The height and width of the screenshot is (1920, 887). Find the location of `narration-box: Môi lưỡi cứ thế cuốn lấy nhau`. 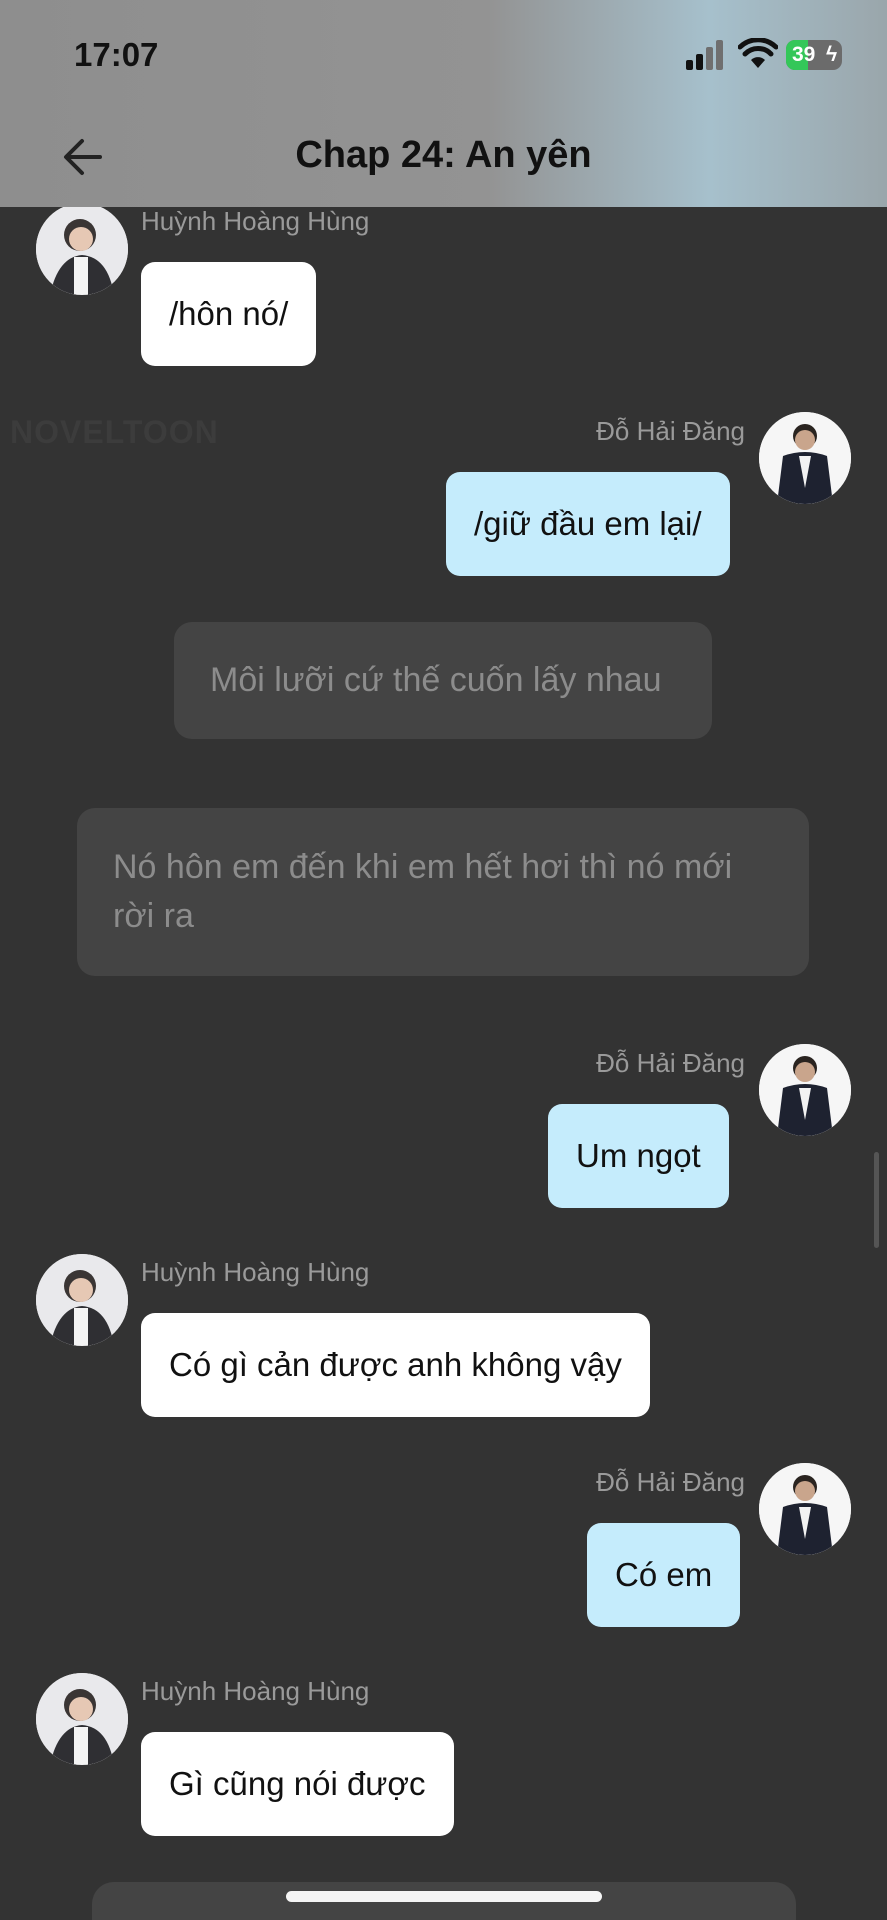

narration-box: Môi lưỡi cứ thế cuốn lấy nhau is located at coordinates (443, 680).